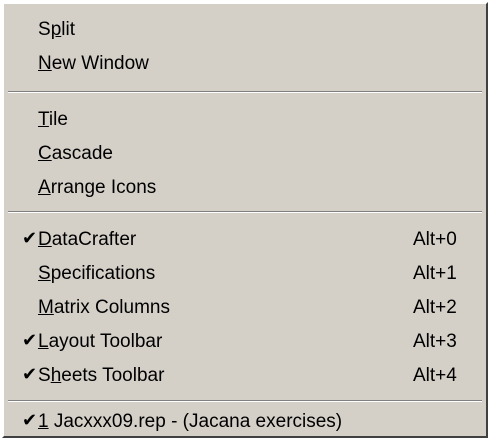 This screenshot has width=492, height=442. Describe the element at coordinates (245, 343) in the screenshot. I see `menu-item-layout-toolbar: ✔ Layout Toolbar Alt+3` at that location.